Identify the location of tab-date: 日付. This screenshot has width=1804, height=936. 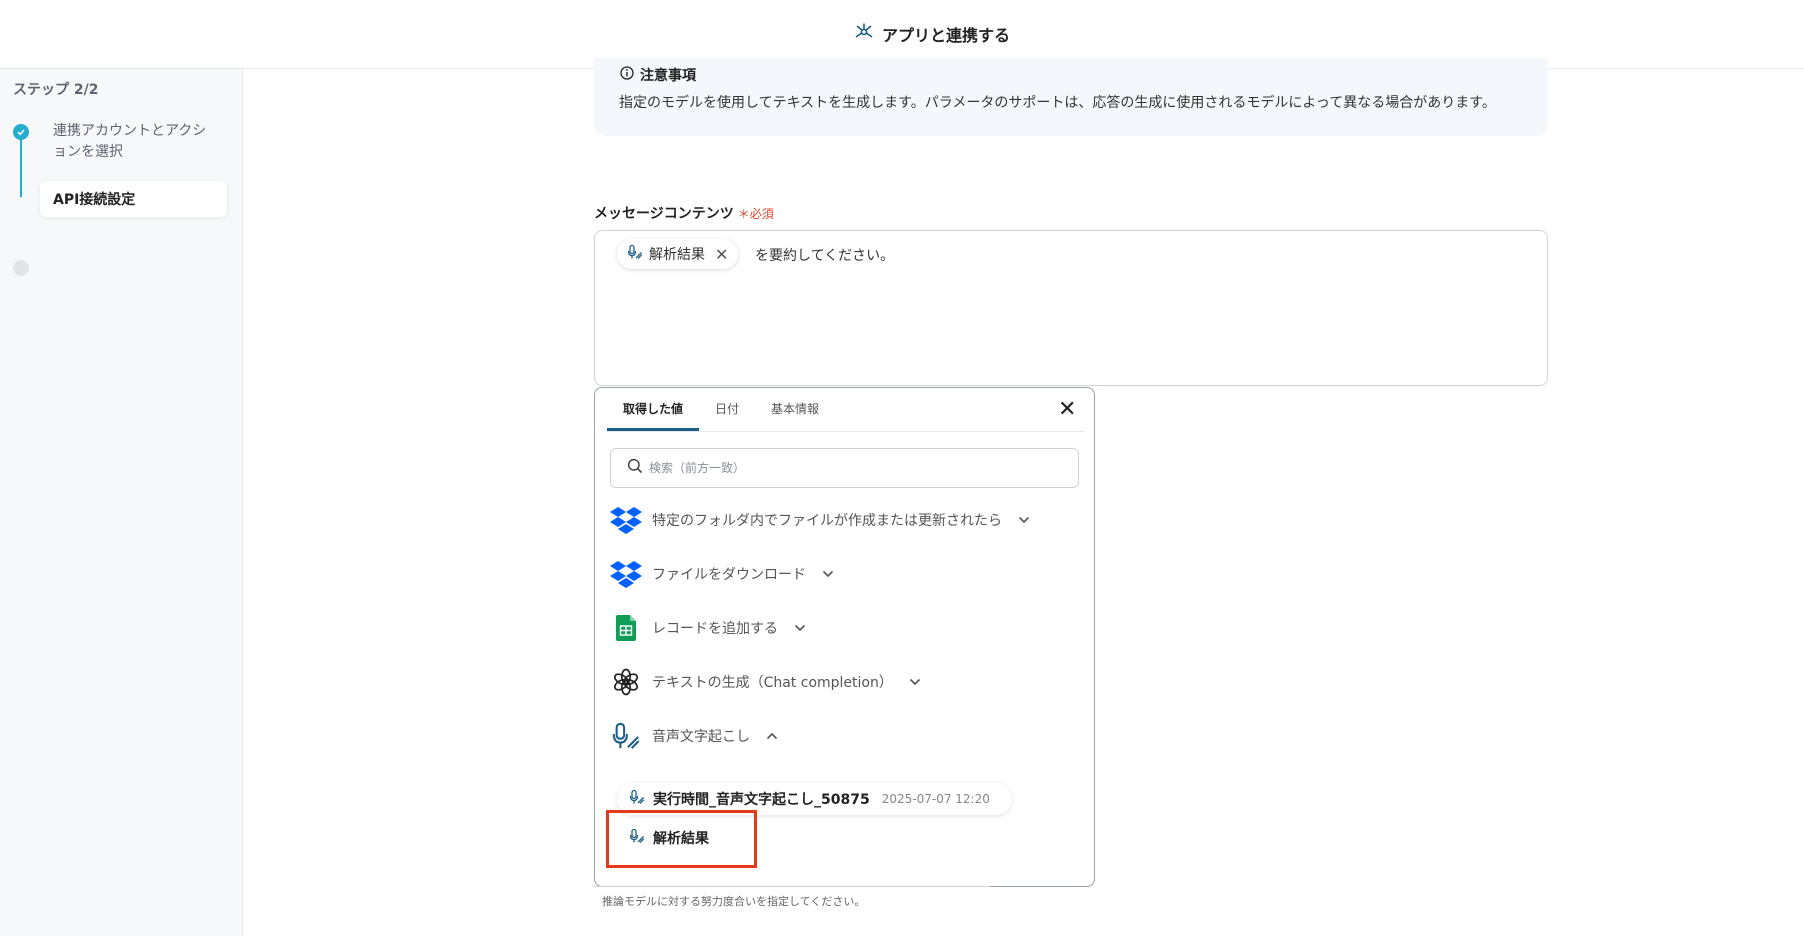
(727, 409).